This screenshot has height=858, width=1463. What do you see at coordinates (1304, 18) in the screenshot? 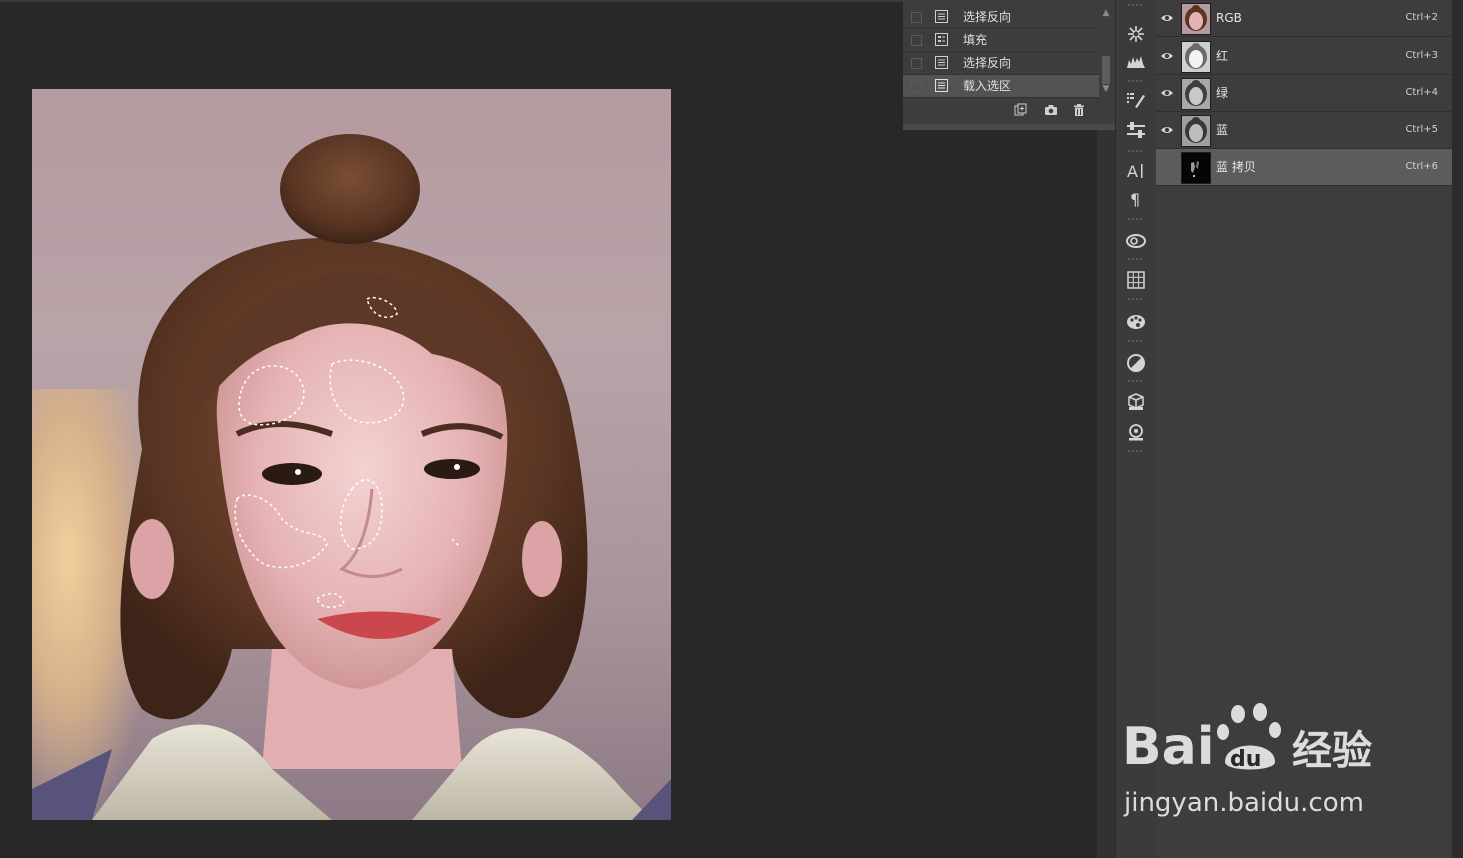
I see `channel-row-rgb: RGB Ctrl+2` at bounding box center [1304, 18].